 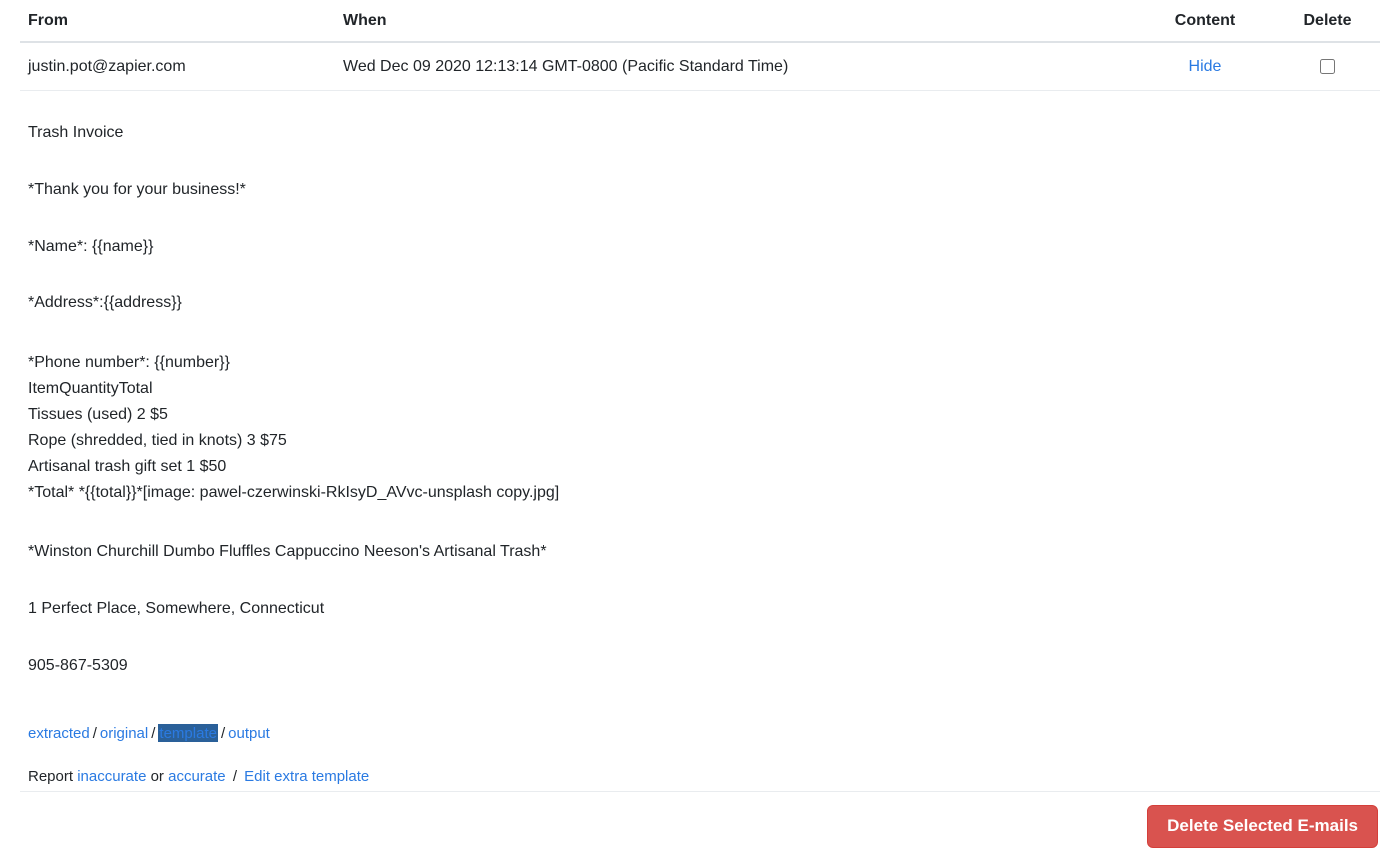 What do you see at coordinates (1262, 826) in the screenshot?
I see `delete-selected-emails-button: Delete Selected E-mails` at bounding box center [1262, 826].